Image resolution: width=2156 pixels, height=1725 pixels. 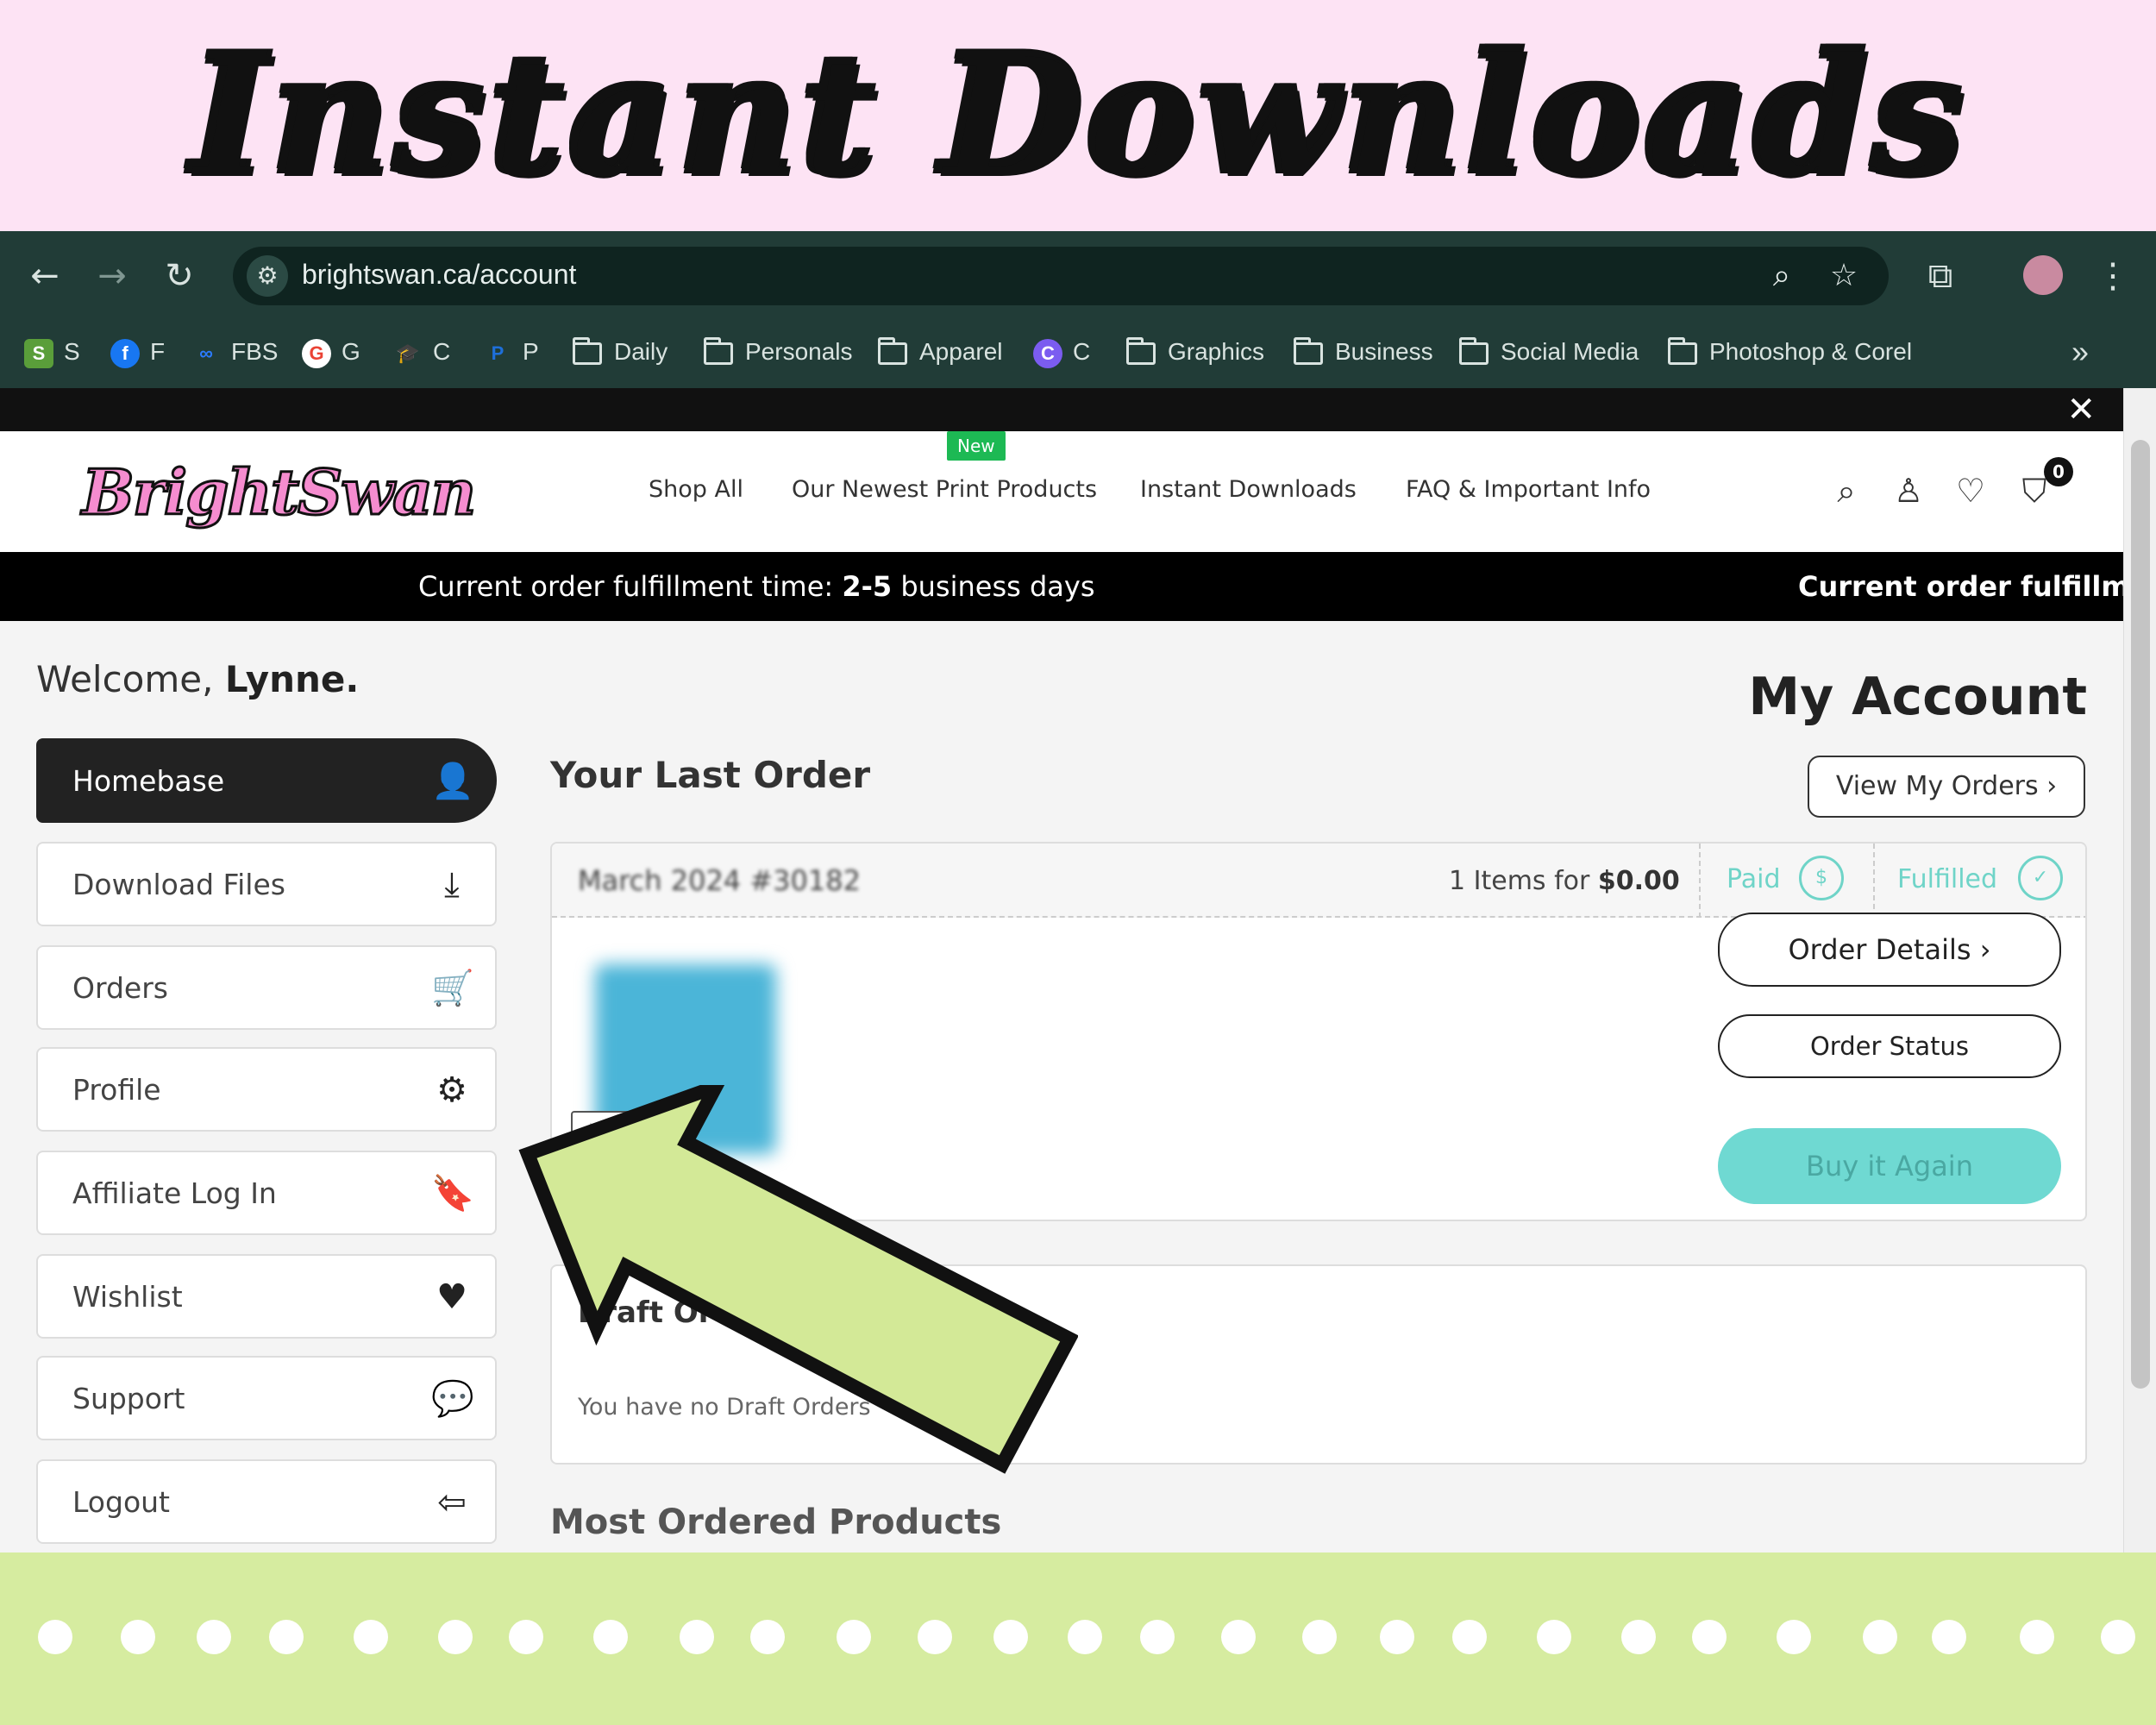 I want to click on order-details-button: Order Details ›, so click(x=1889, y=950).